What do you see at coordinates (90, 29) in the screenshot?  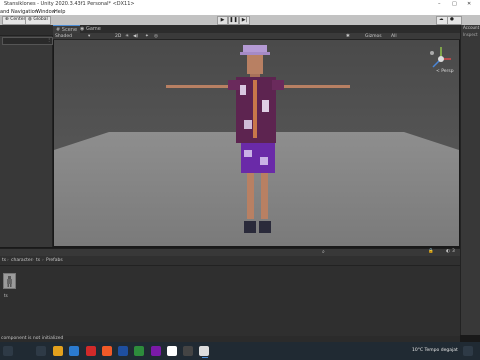 I see `tab-game: ◉ Game` at bounding box center [90, 29].